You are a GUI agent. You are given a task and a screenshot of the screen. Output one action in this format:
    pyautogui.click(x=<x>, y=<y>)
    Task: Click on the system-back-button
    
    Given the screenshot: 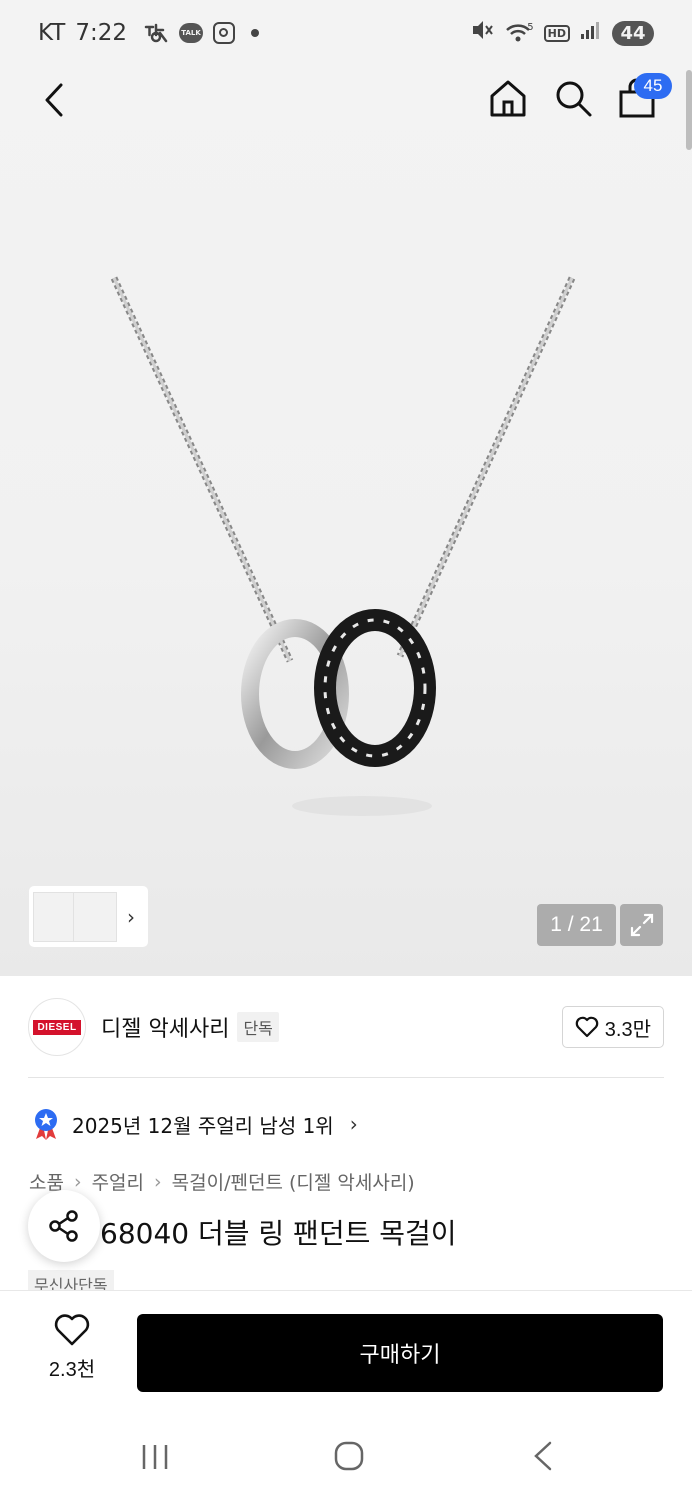 What is the action you would take?
    pyautogui.click(x=543, y=1458)
    